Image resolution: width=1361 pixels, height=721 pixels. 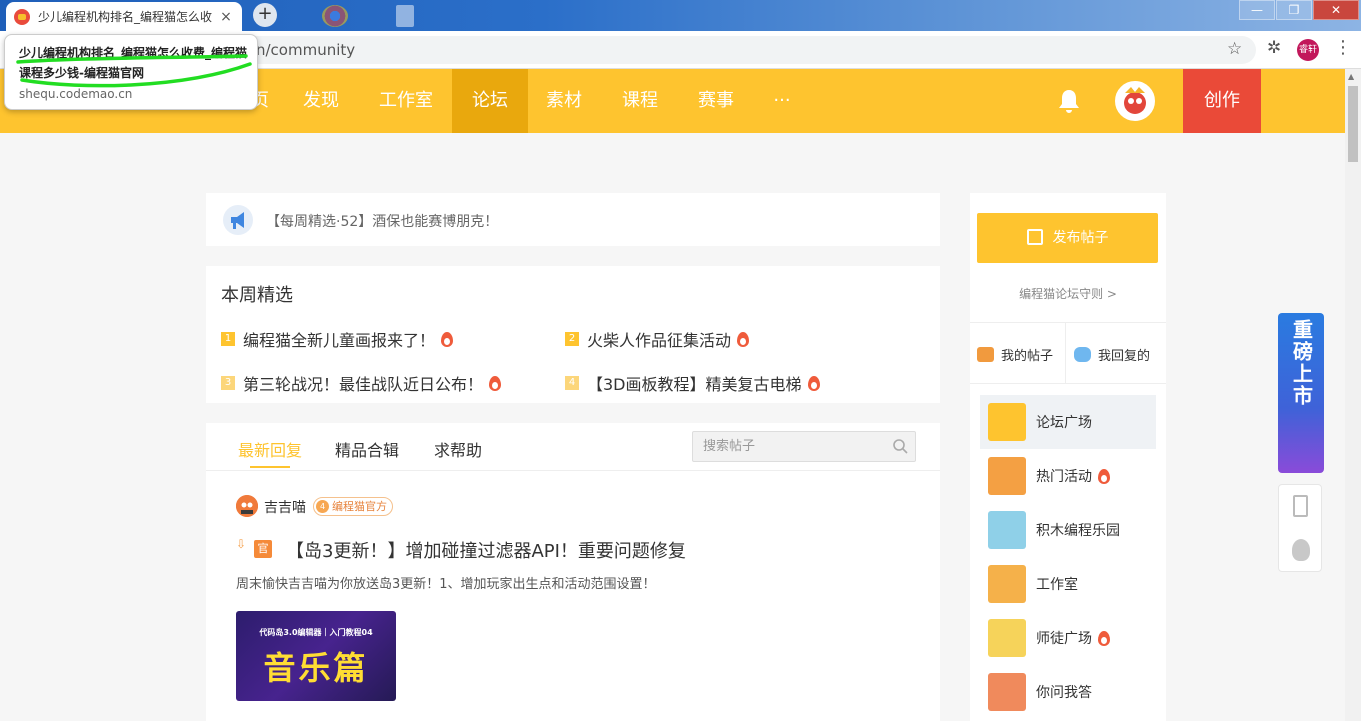 What do you see at coordinates (270, 449) in the screenshot?
I see `tab-latest-replies: 最新回复` at bounding box center [270, 449].